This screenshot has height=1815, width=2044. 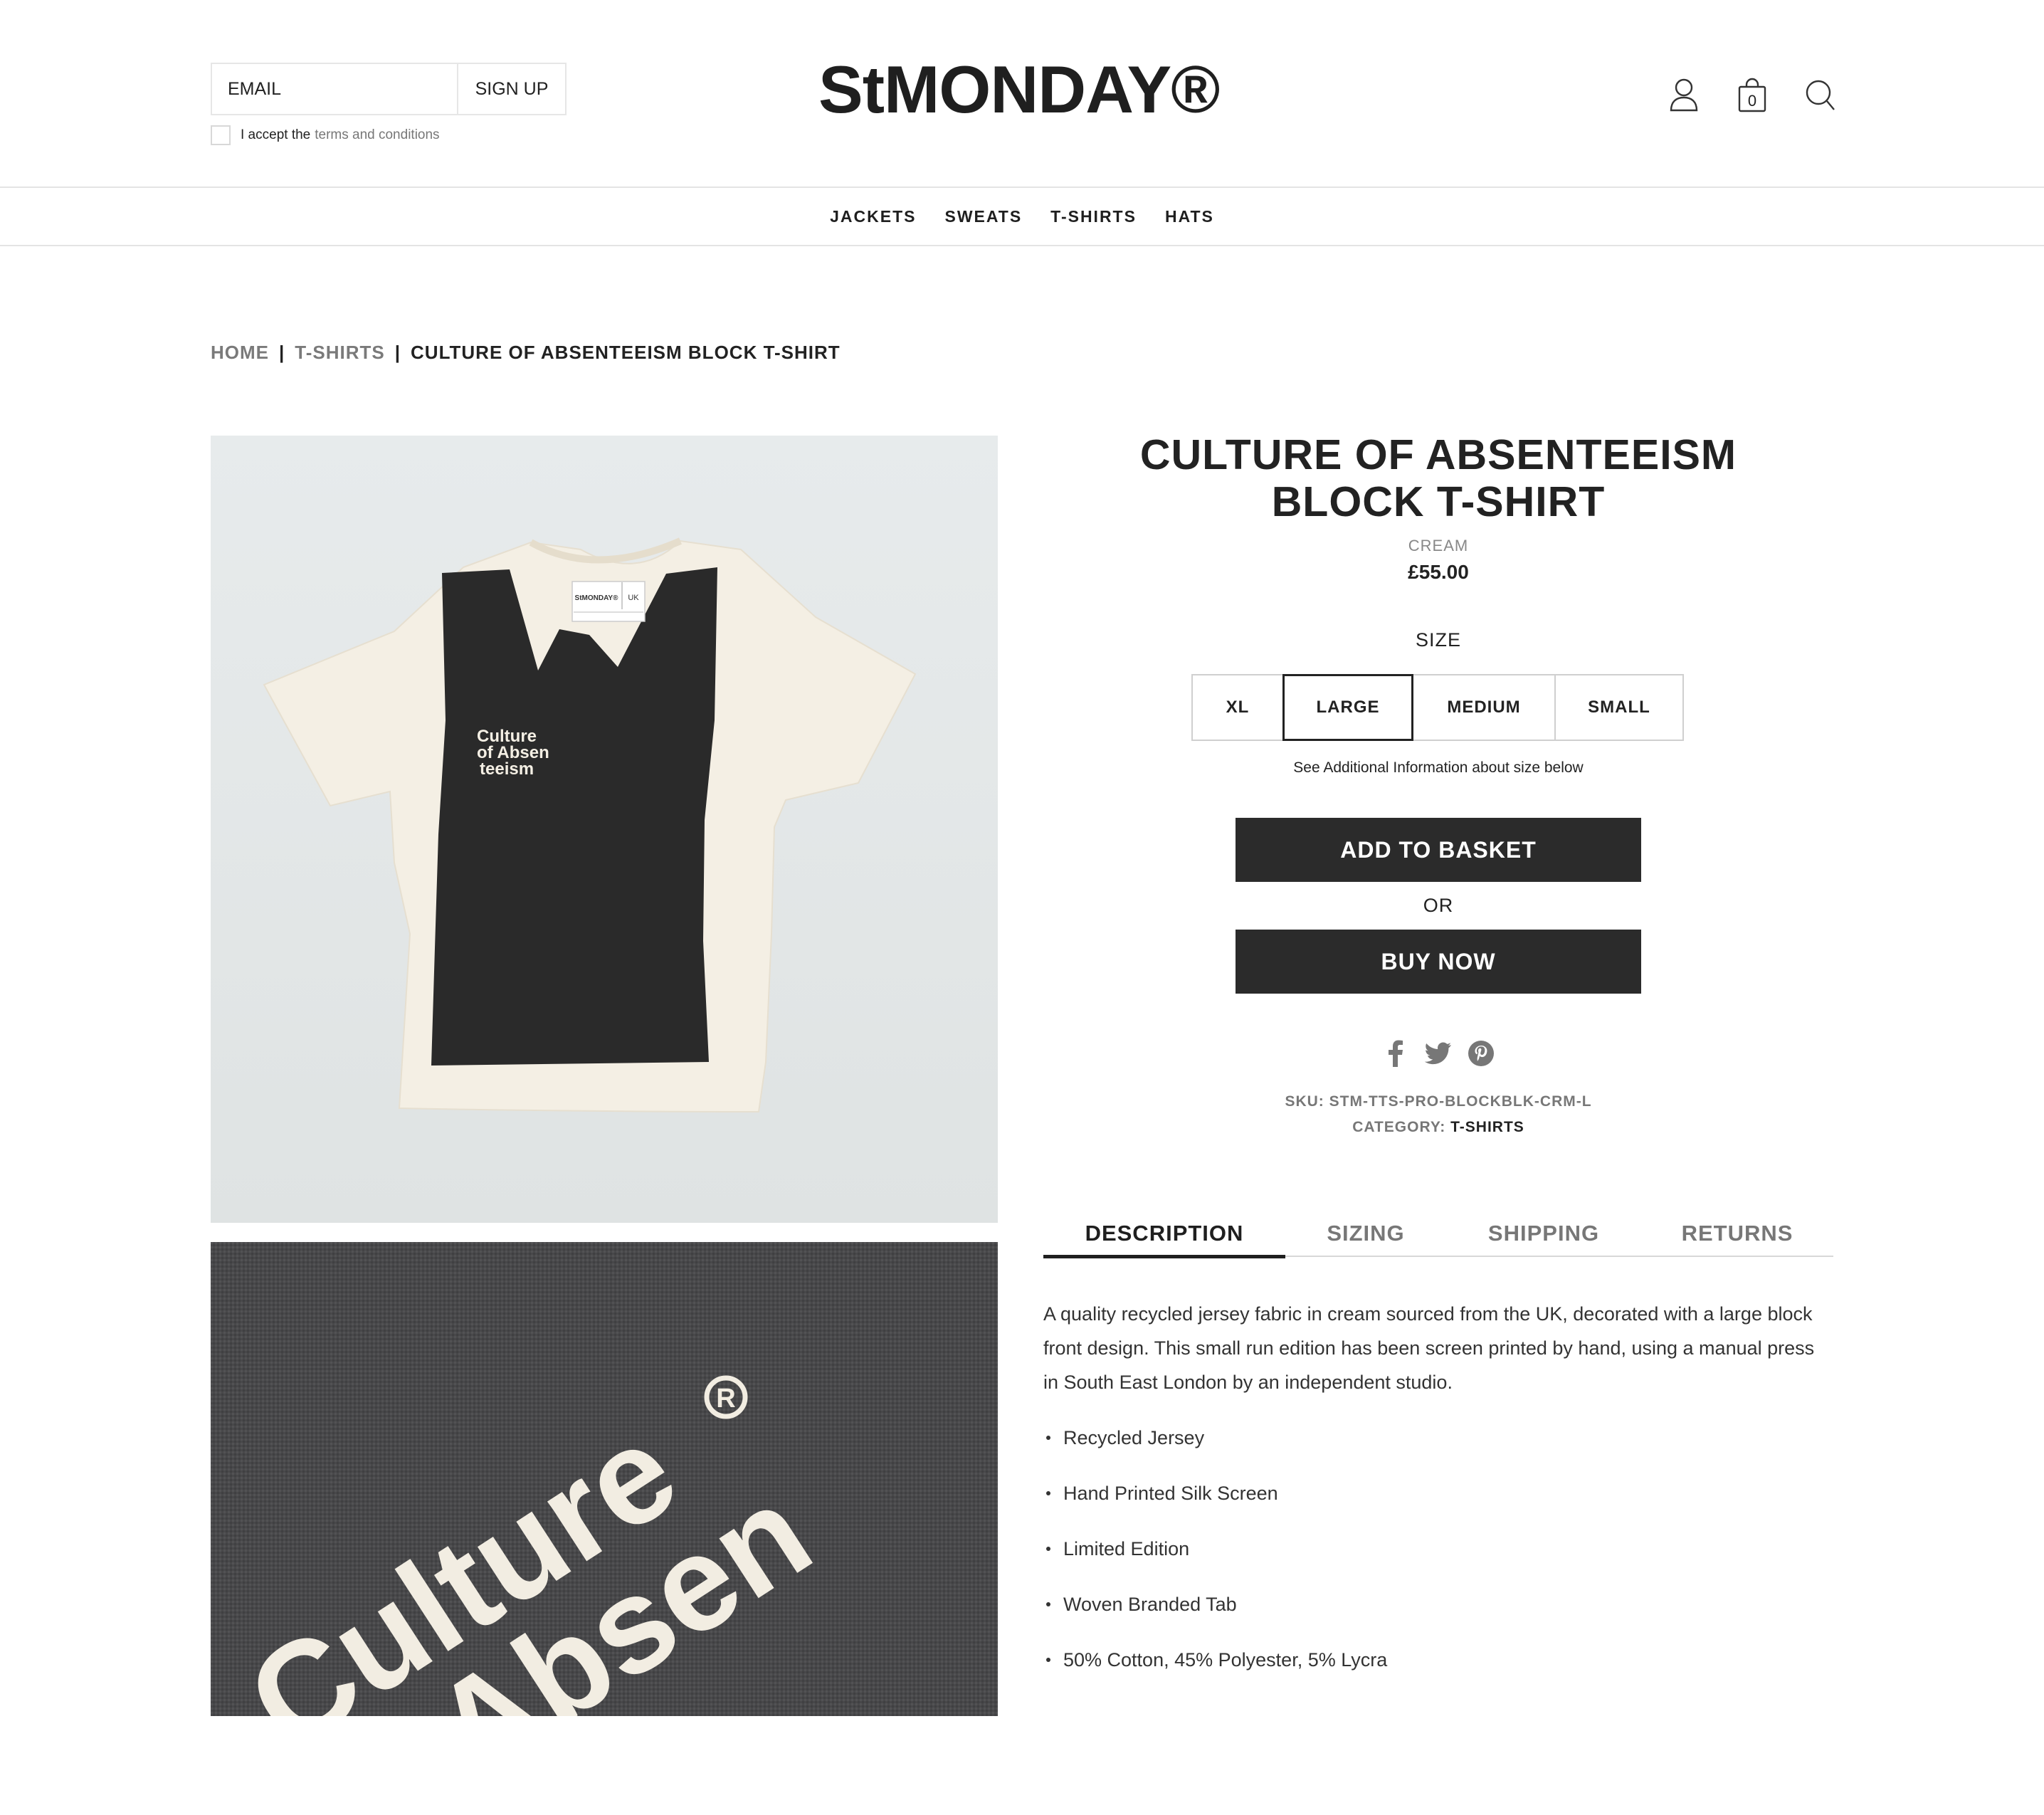 I want to click on tag-country: UK, so click(x=633, y=598).